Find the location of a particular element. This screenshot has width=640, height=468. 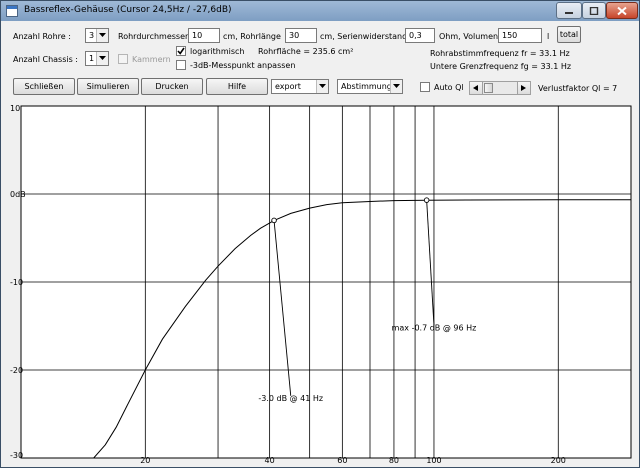

y-tick-label: 10 is located at coordinates (15, 108).